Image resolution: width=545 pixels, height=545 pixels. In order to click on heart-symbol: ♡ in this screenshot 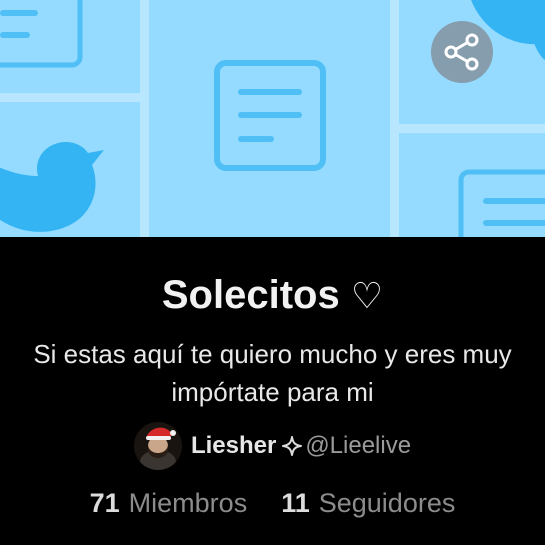, I will do `click(367, 296)`.